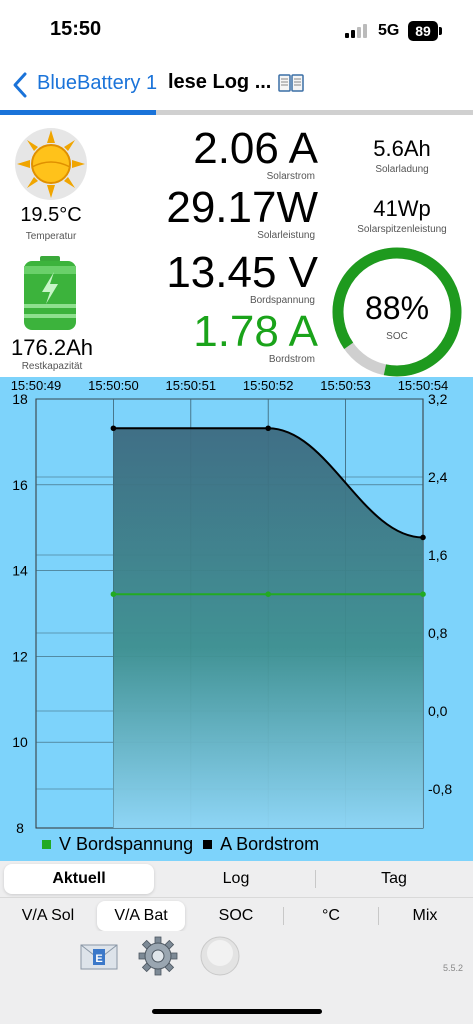 This screenshot has width=473, height=1024. I want to click on legend-swatch-voltage, so click(46, 844).